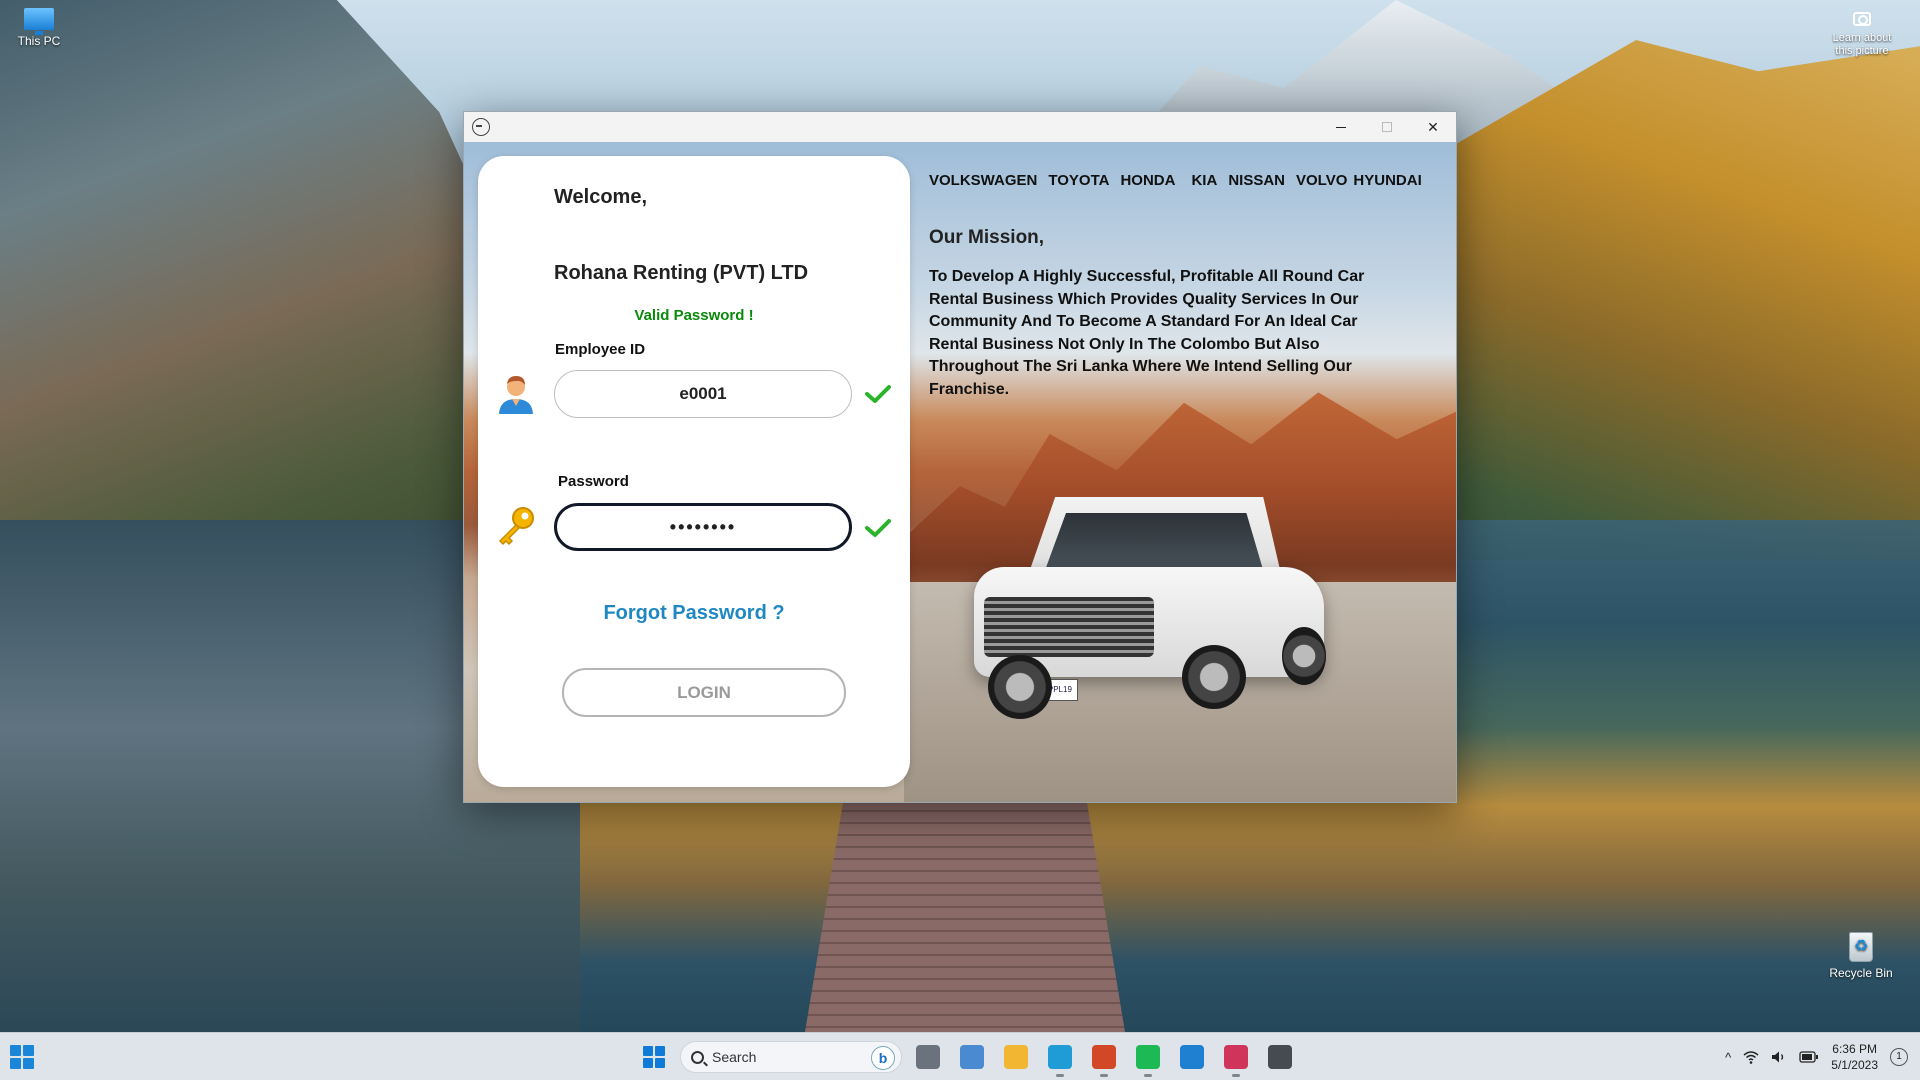  What do you see at coordinates (1861, 973) in the screenshot?
I see `desktop-icon-label: Recycle Bin` at bounding box center [1861, 973].